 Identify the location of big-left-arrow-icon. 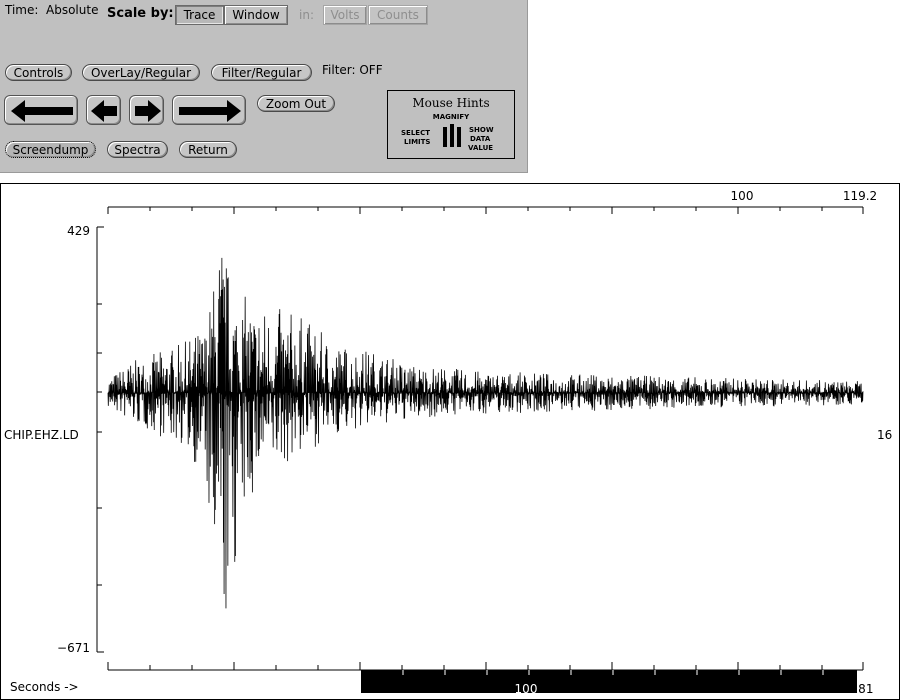
(42, 111).